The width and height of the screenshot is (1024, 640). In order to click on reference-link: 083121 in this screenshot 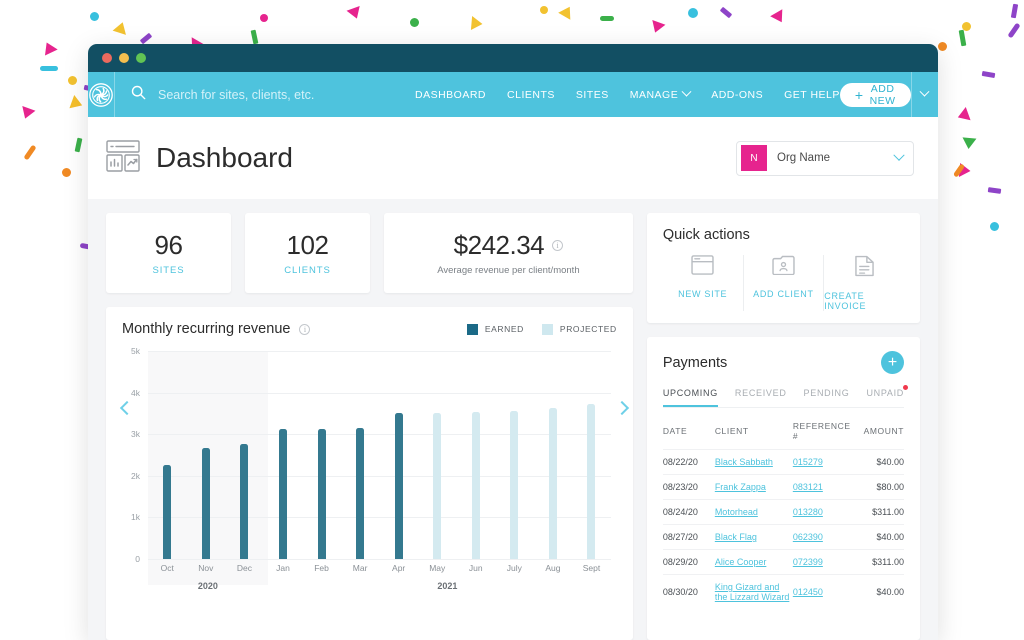, I will do `click(808, 487)`.